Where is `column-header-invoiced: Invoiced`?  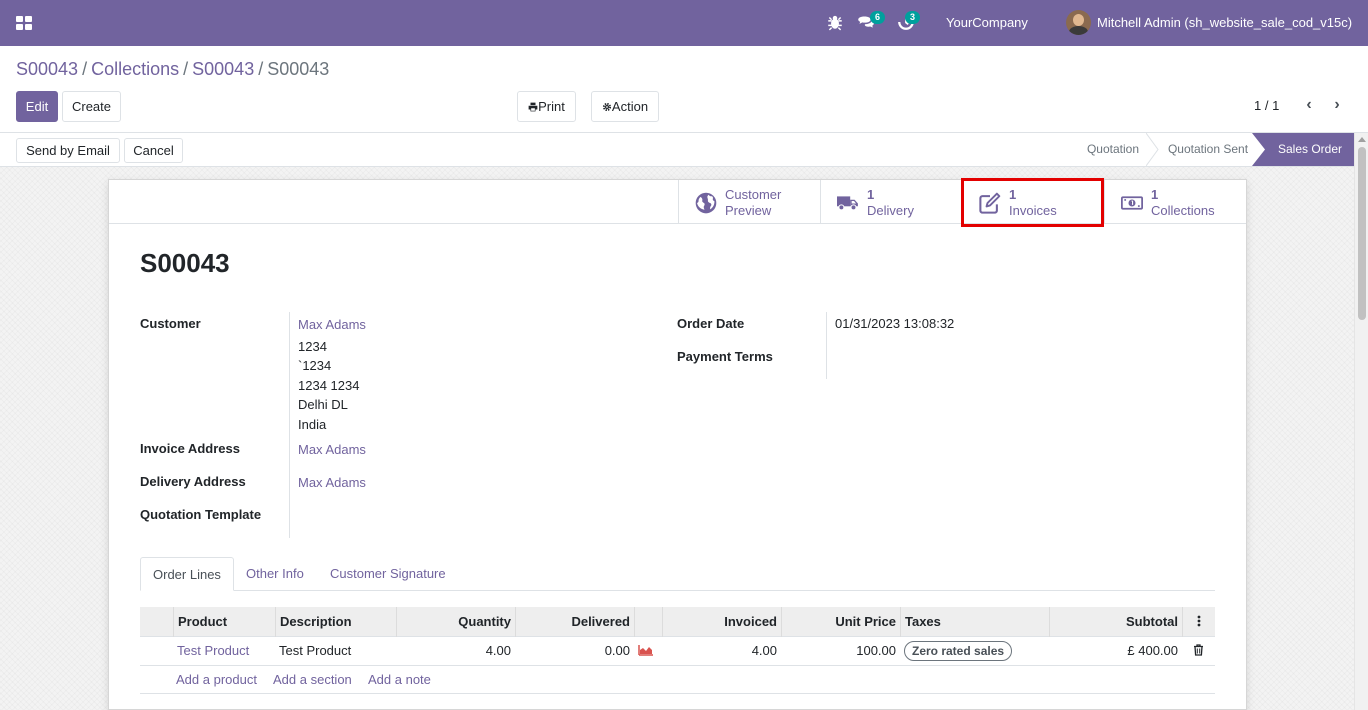
column-header-invoiced: Invoiced is located at coordinates (721, 622).